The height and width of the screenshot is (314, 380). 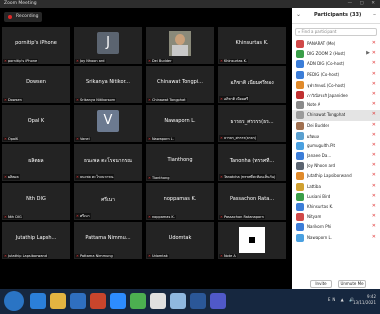 What do you see at coordinates (36, 123) in the screenshot?
I see `video-tile: Opal K ✕OpalK` at bounding box center [36, 123].